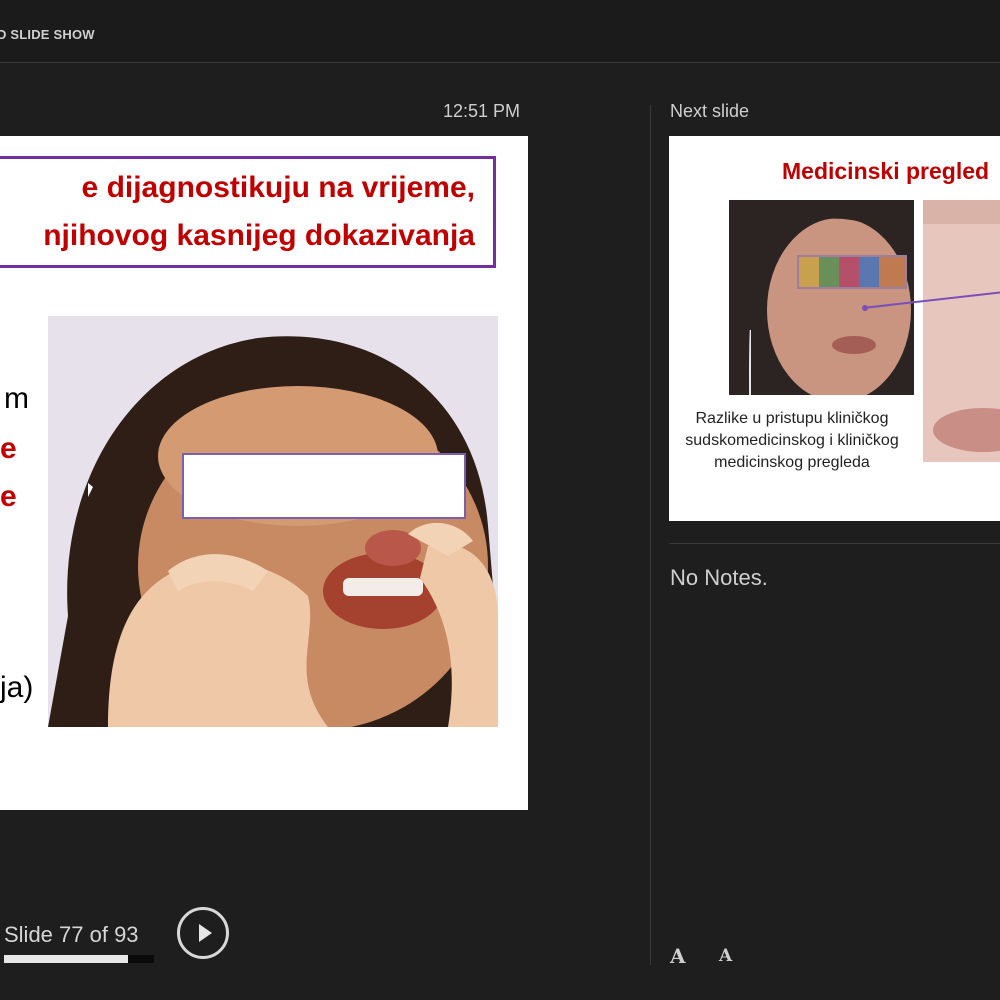 The width and height of the screenshot is (1000, 1000). Describe the element at coordinates (886, 171) in the screenshot. I see `next-slide-title: Medicinski pregled` at that location.